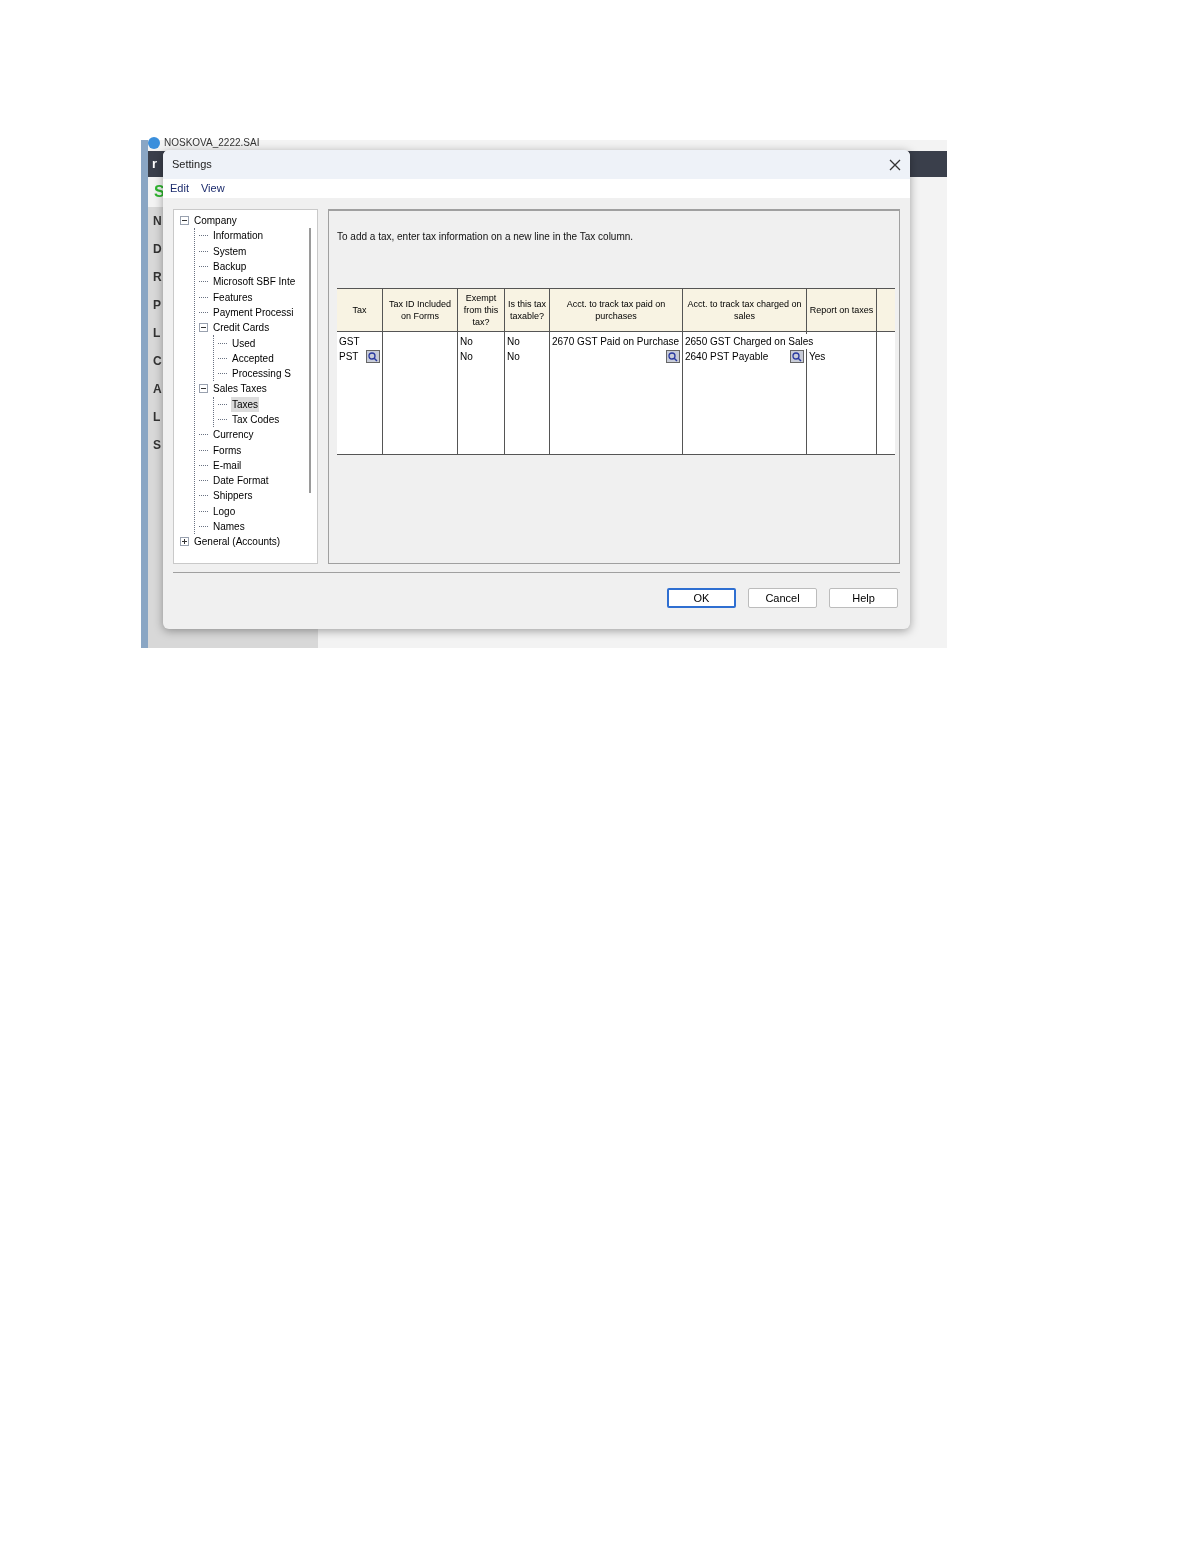  Describe the element at coordinates (244, 343) in the screenshot. I see `tree-item: Used` at that location.